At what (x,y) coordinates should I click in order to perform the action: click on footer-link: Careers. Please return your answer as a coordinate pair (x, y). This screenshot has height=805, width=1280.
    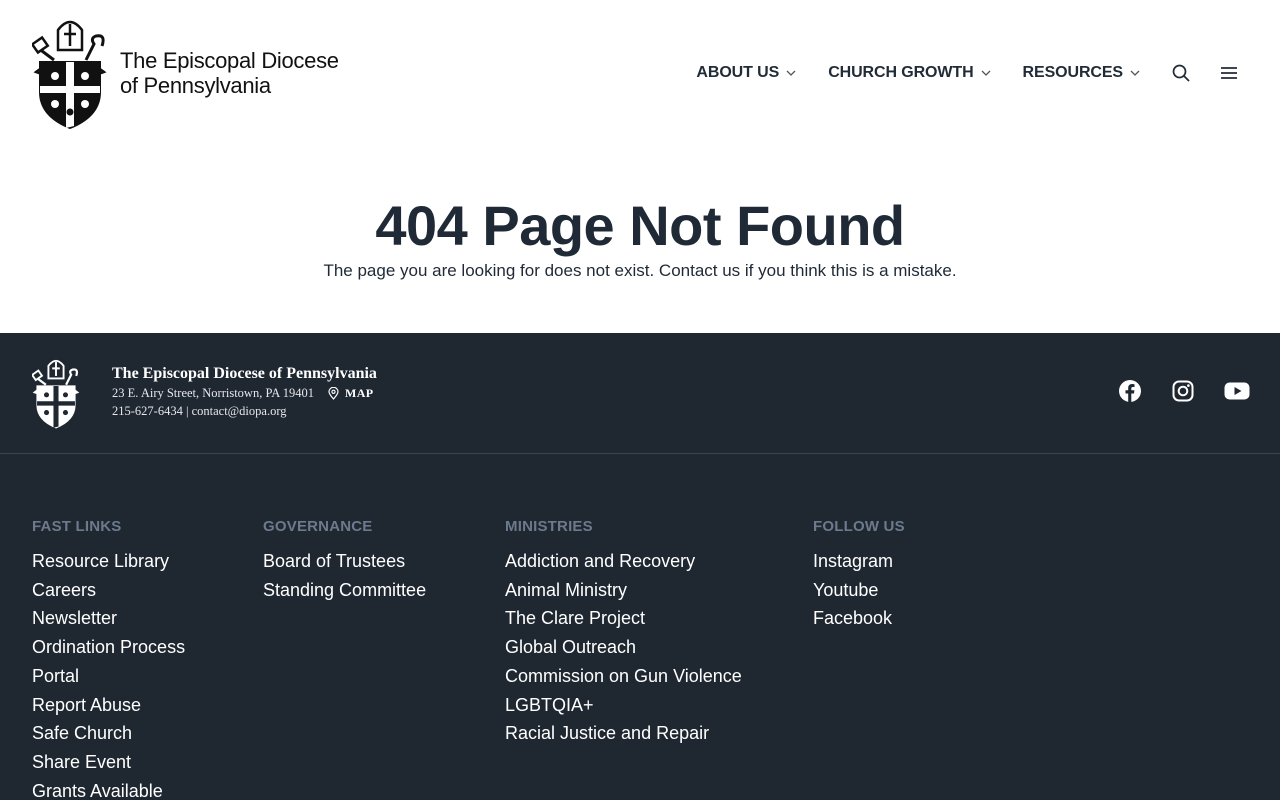
    Looking at the image, I should click on (108, 590).